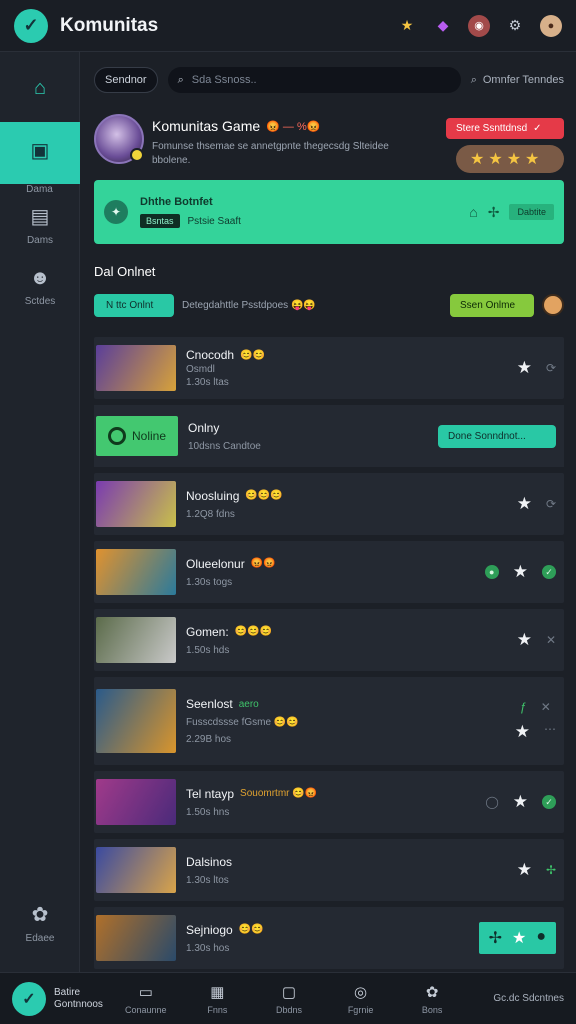 The image size is (576, 1024). I want to click on sidebar-item-sctdes: ☻ Sctdes, so click(40, 287).